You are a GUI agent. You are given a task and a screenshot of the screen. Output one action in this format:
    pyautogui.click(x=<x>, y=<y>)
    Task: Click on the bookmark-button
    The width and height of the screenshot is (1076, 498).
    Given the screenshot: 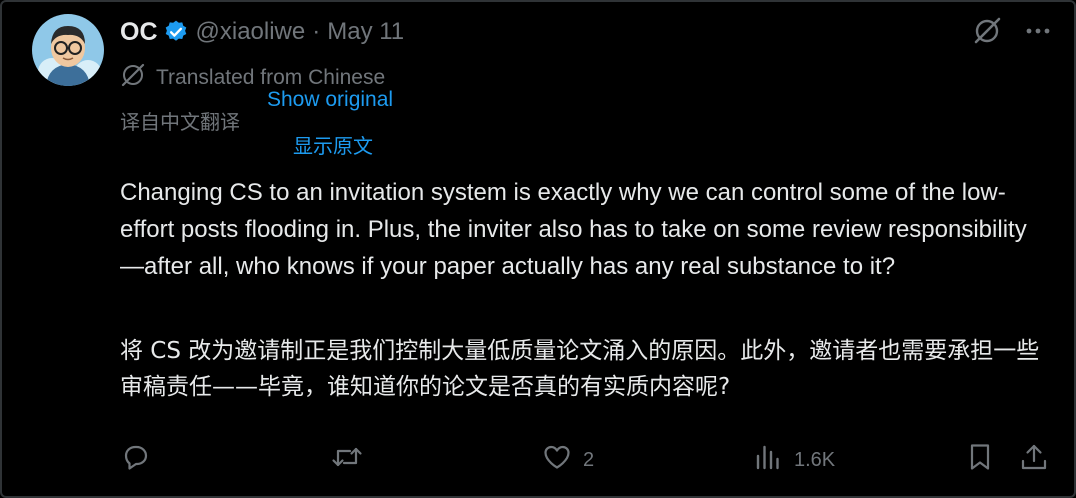 What is the action you would take?
    pyautogui.click(x=980, y=460)
    